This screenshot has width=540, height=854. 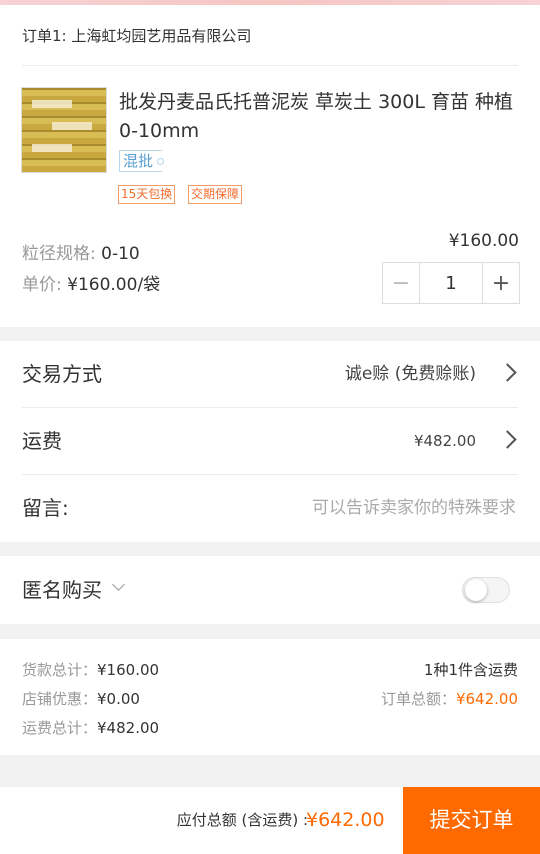 I want to click on goods-total: 货款总计：¥160.00, so click(x=90, y=669).